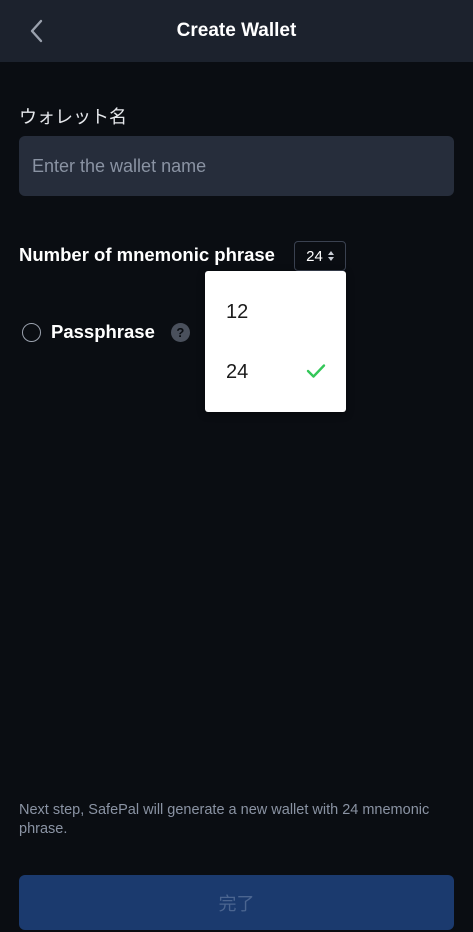  What do you see at coordinates (237, 371) in the screenshot?
I see `option-24-label: 24` at bounding box center [237, 371].